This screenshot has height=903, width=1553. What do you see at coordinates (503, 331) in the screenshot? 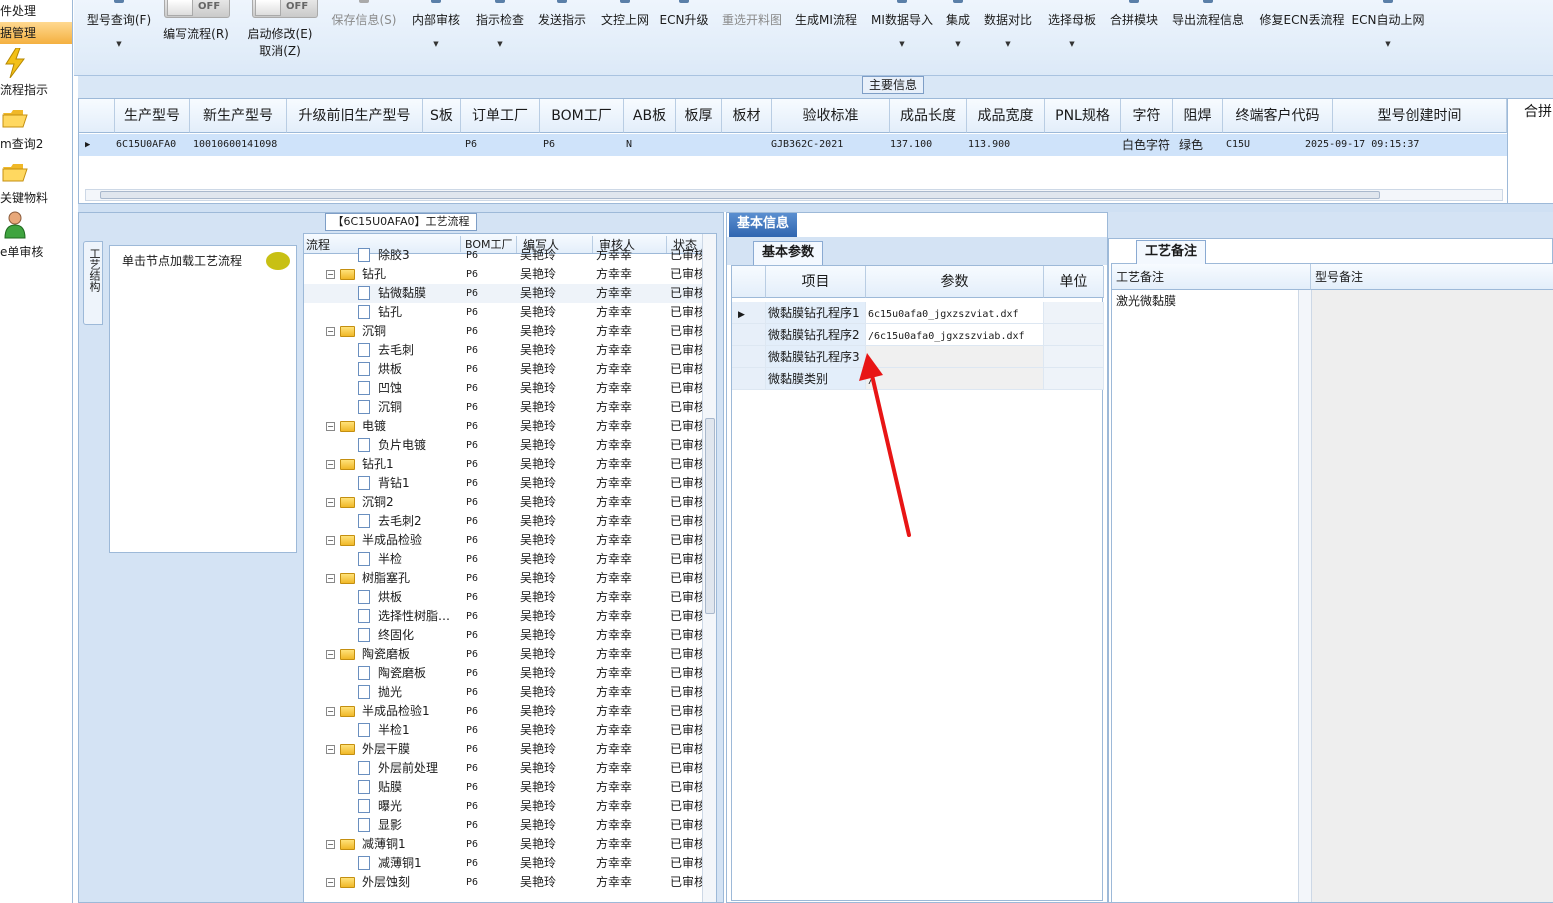
I see `flow-tree-row: − 沉铜 P6 吴艳玲 方幸幸 已审核` at bounding box center [503, 331].